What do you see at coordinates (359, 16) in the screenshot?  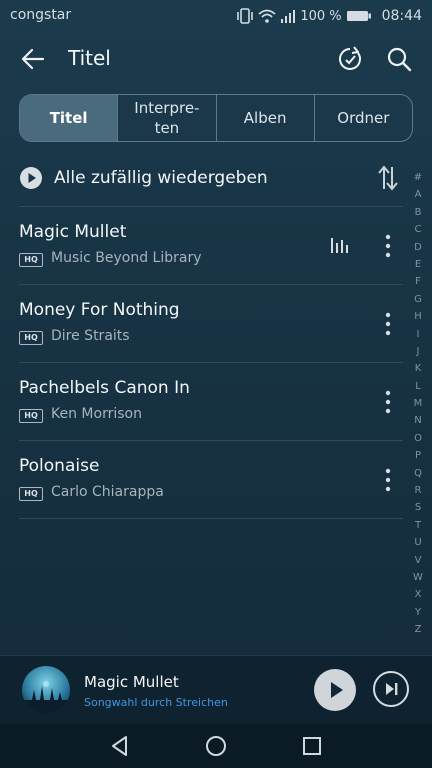 I see `battery-icon` at bounding box center [359, 16].